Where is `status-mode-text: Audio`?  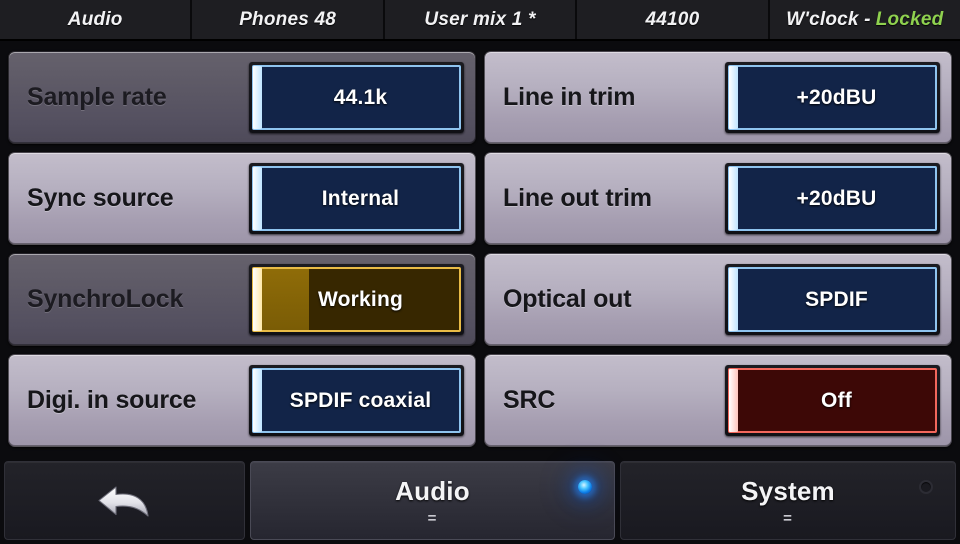 status-mode-text: Audio is located at coordinates (95, 19).